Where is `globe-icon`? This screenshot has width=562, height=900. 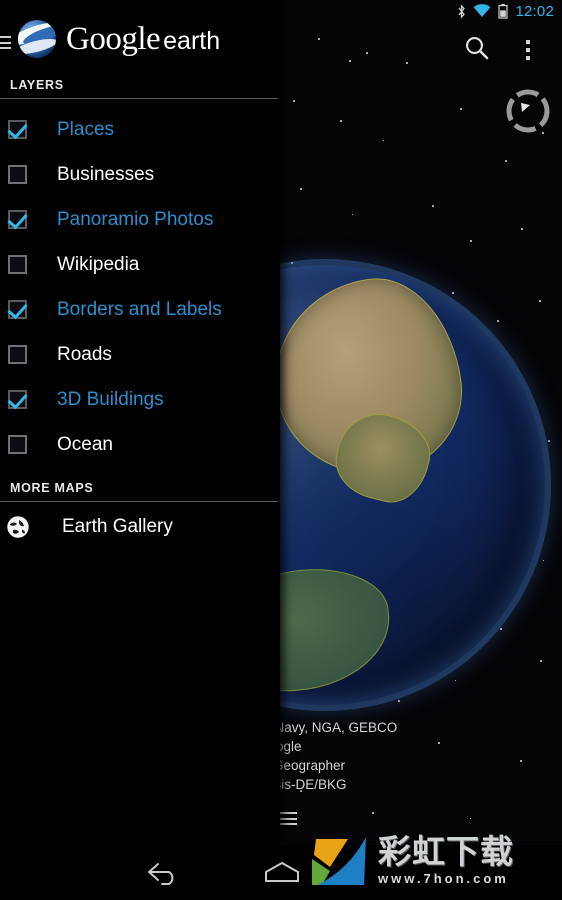 globe-icon is located at coordinates (18, 527).